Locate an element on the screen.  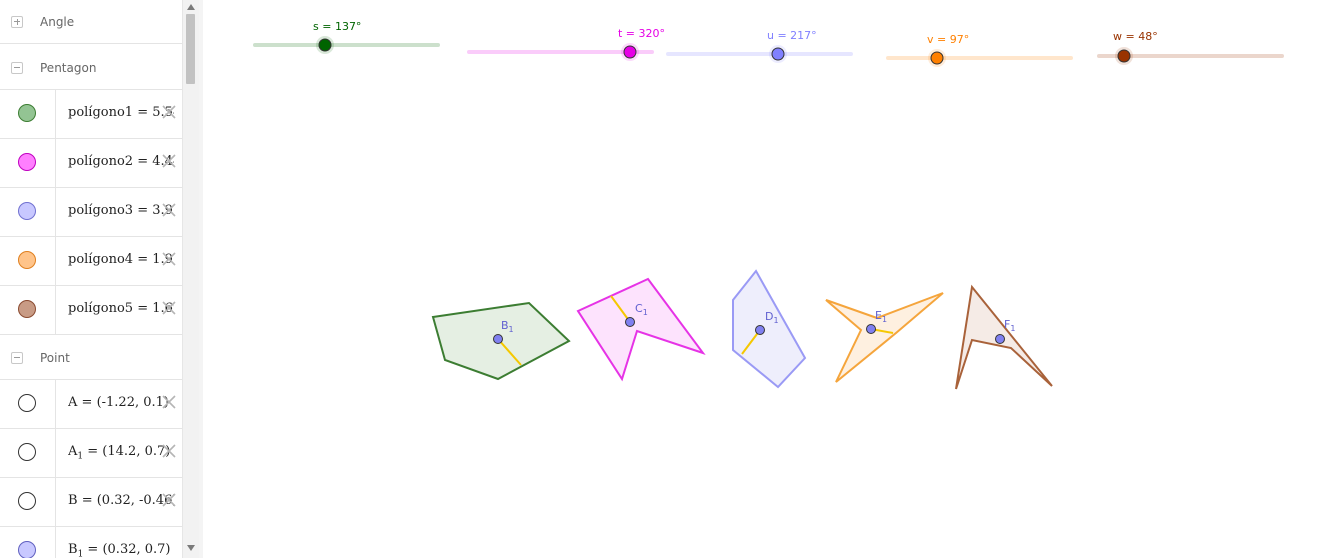
algebra-expression: A1 = (14.2, 0.7) is located at coordinates (121, 453).